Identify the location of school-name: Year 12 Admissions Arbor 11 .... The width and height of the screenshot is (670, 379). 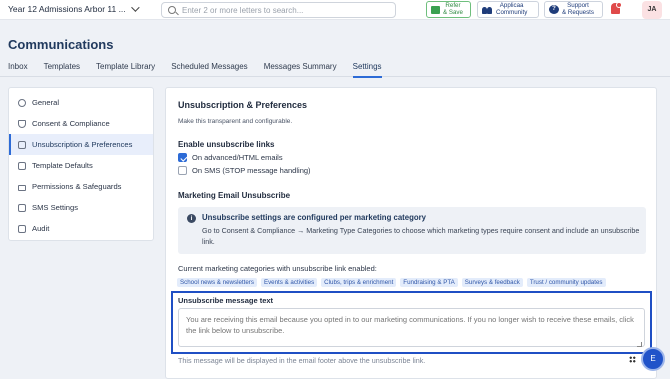
(67, 9).